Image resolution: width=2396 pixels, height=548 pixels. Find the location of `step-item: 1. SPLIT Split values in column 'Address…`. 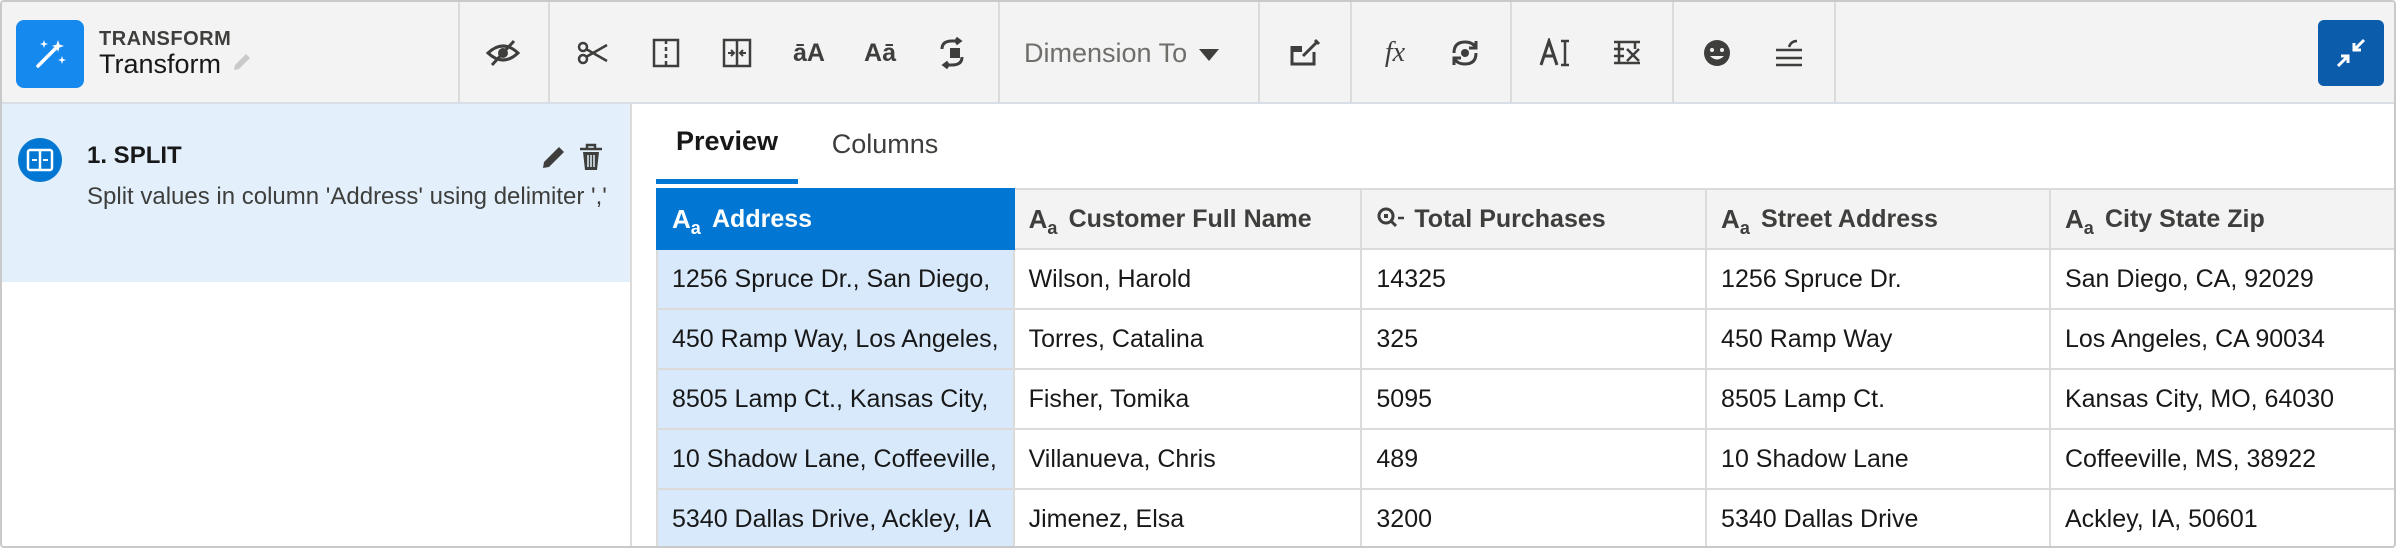

step-item: 1. SPLIT Split values in column 'Address… is located at coordinates (316, 193).